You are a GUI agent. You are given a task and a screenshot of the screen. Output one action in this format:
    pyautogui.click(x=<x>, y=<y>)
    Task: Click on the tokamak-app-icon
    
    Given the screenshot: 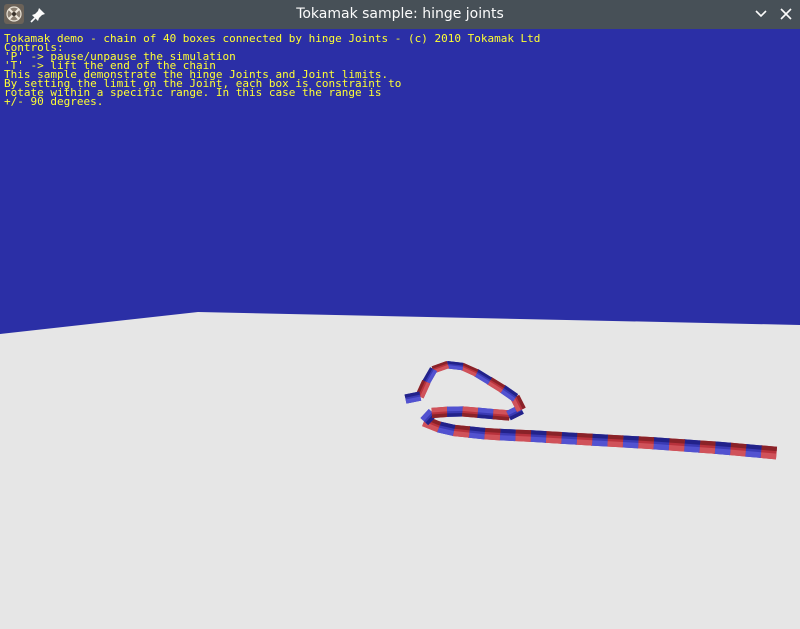 What is the action you would take?
    pyautogui.click(x=14, y=14)
    